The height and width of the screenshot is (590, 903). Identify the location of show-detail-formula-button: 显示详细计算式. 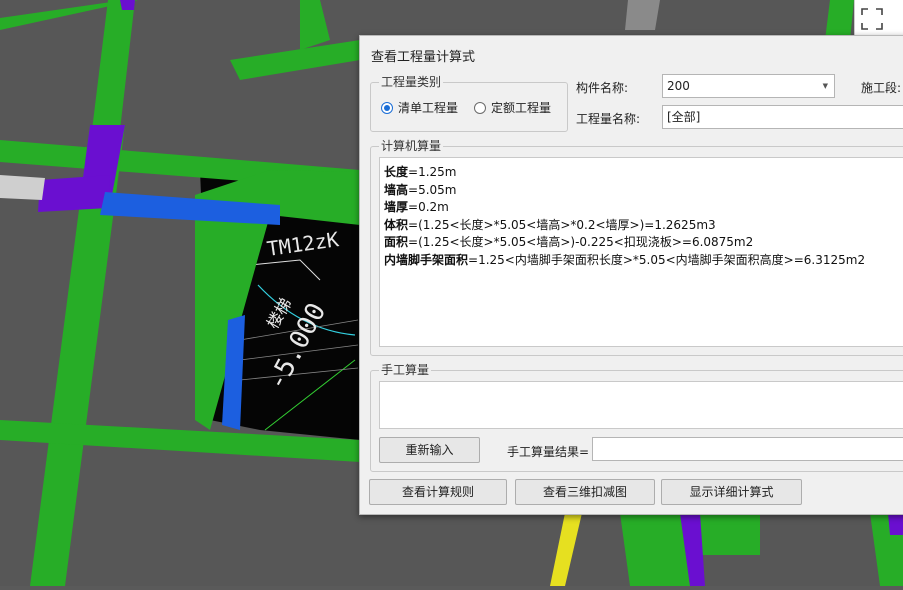
(731, 492).